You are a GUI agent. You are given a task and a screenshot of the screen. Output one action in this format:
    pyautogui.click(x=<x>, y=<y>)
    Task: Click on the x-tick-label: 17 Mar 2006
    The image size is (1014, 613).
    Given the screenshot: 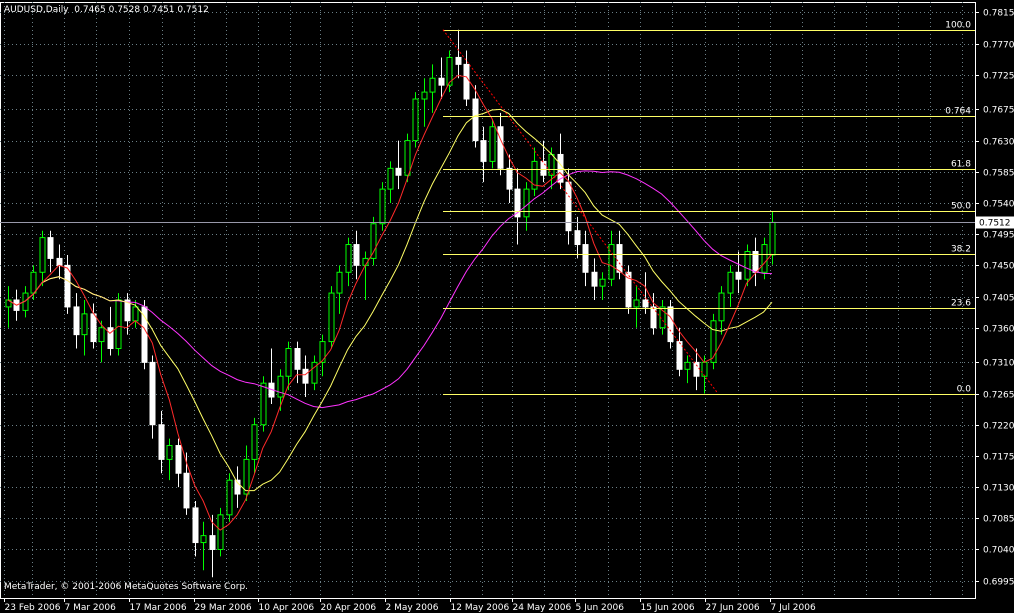 What is the action you would take?
    pyautogui.click(x=158, y=608)
    